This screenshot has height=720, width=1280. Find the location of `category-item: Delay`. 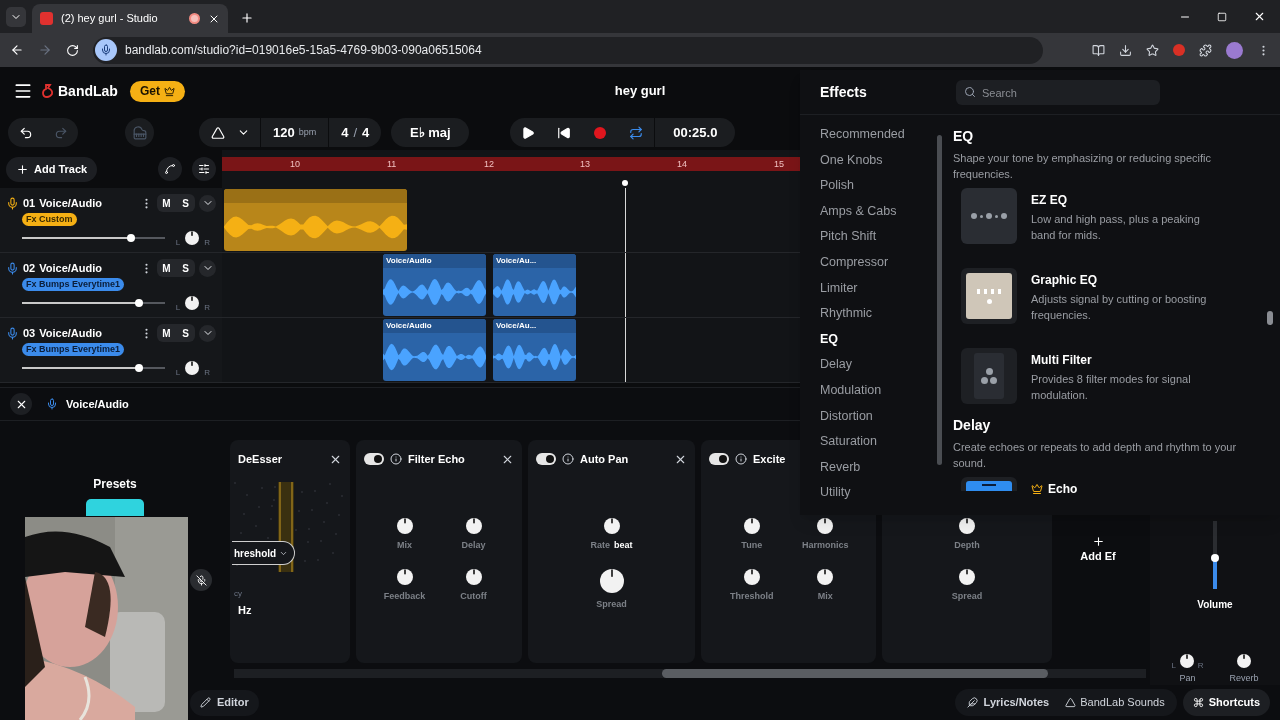

category-item: Delay is located at coordinates (867, 365).